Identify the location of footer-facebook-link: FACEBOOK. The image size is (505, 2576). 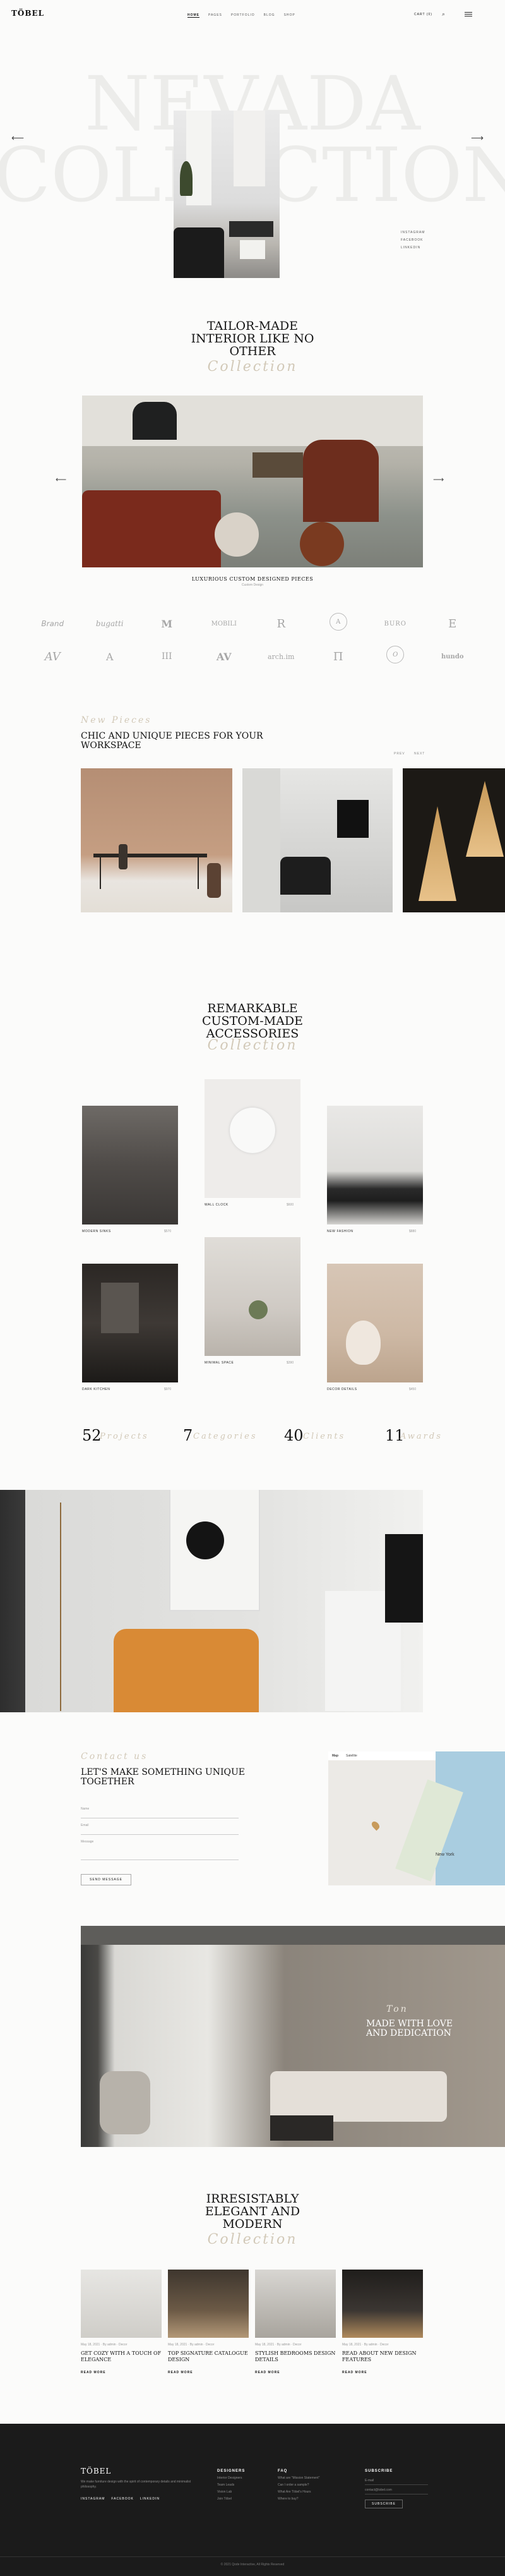
(122, 2499).